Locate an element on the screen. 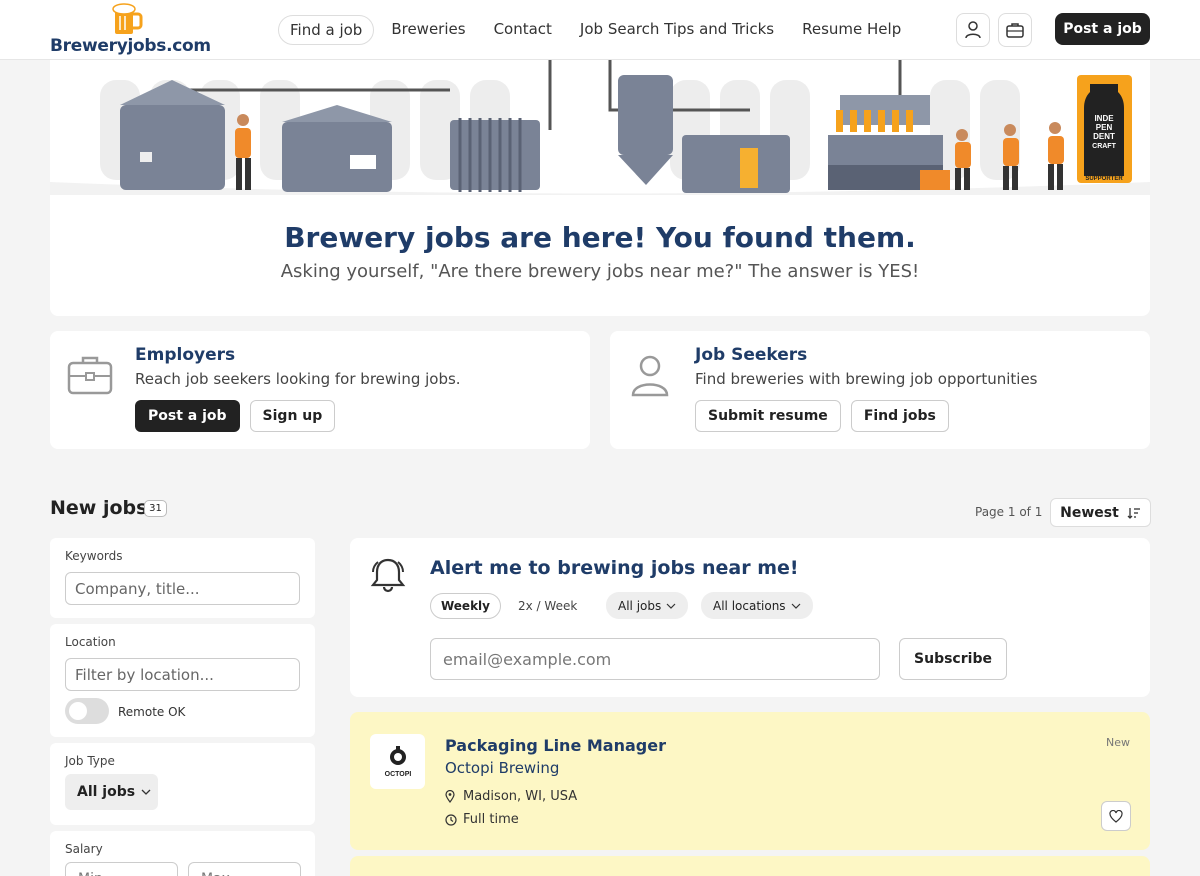 The width and height of the screenshot is (1200, 876). nav-job-tips: Job Search Tips and Tricks is located at coordinates (677, 30).